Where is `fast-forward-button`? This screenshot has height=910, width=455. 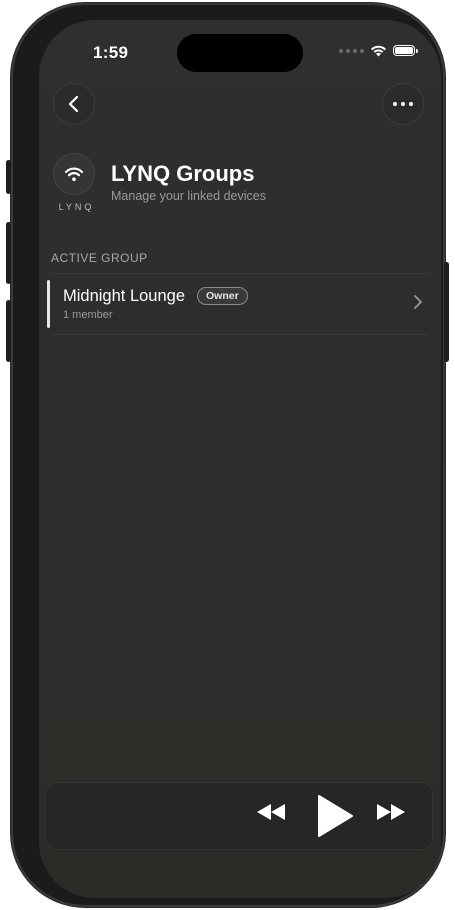 fast-forward-button is located at coordinates (391, 812).